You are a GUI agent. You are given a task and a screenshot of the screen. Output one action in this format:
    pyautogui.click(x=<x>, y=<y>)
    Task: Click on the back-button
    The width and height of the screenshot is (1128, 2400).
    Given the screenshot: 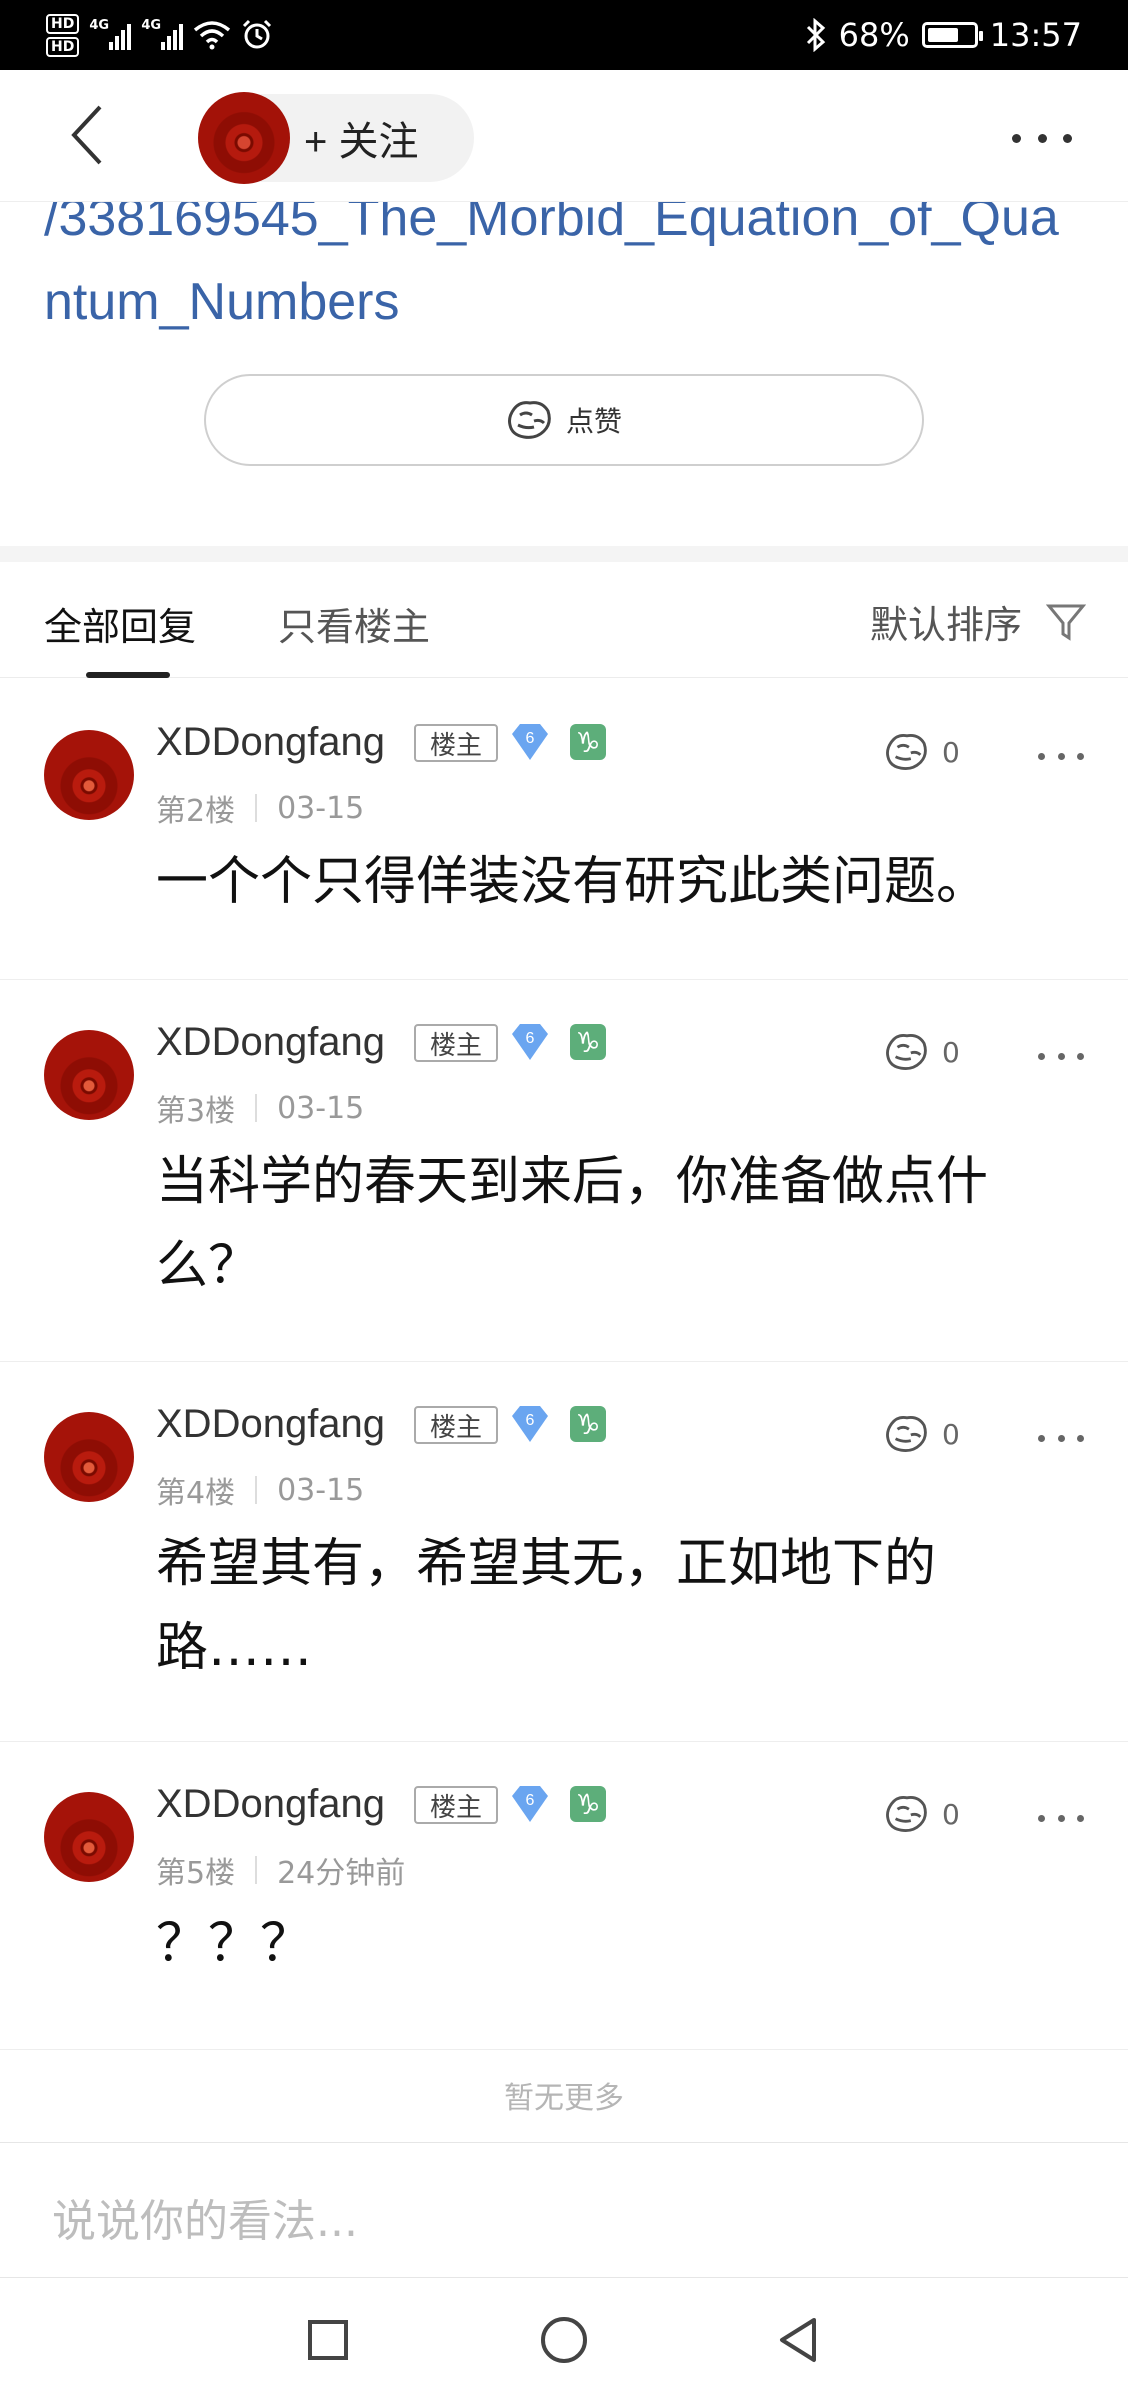 What is the action you would take?
    pyautogui.click(x=88, y=135)
    